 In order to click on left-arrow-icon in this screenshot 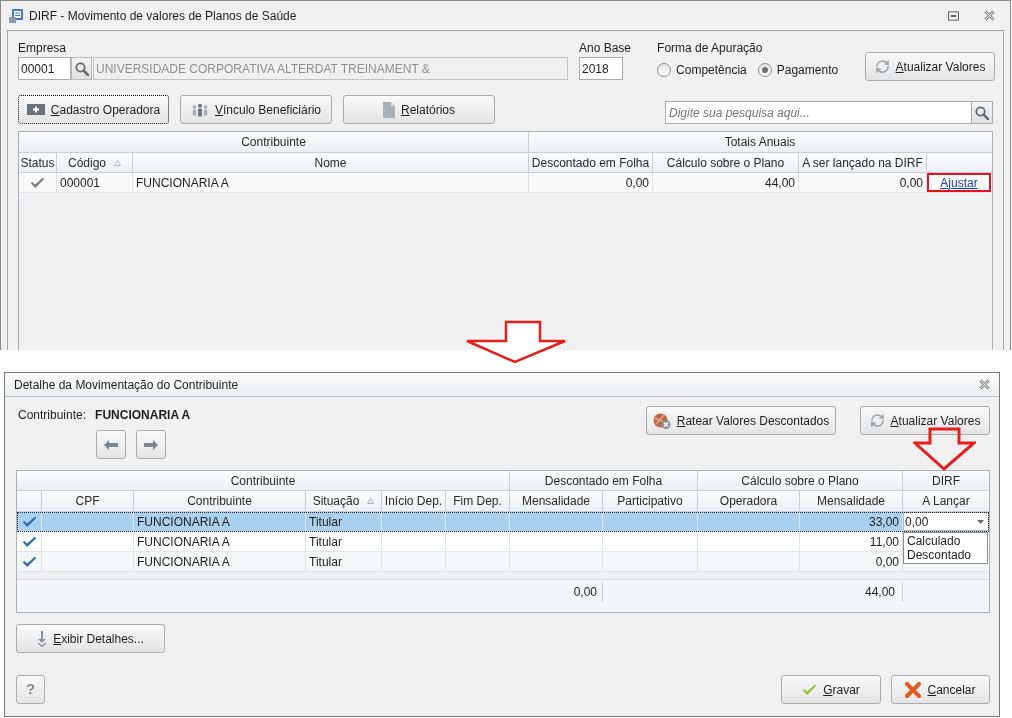, I will do `click(111, 444)`.